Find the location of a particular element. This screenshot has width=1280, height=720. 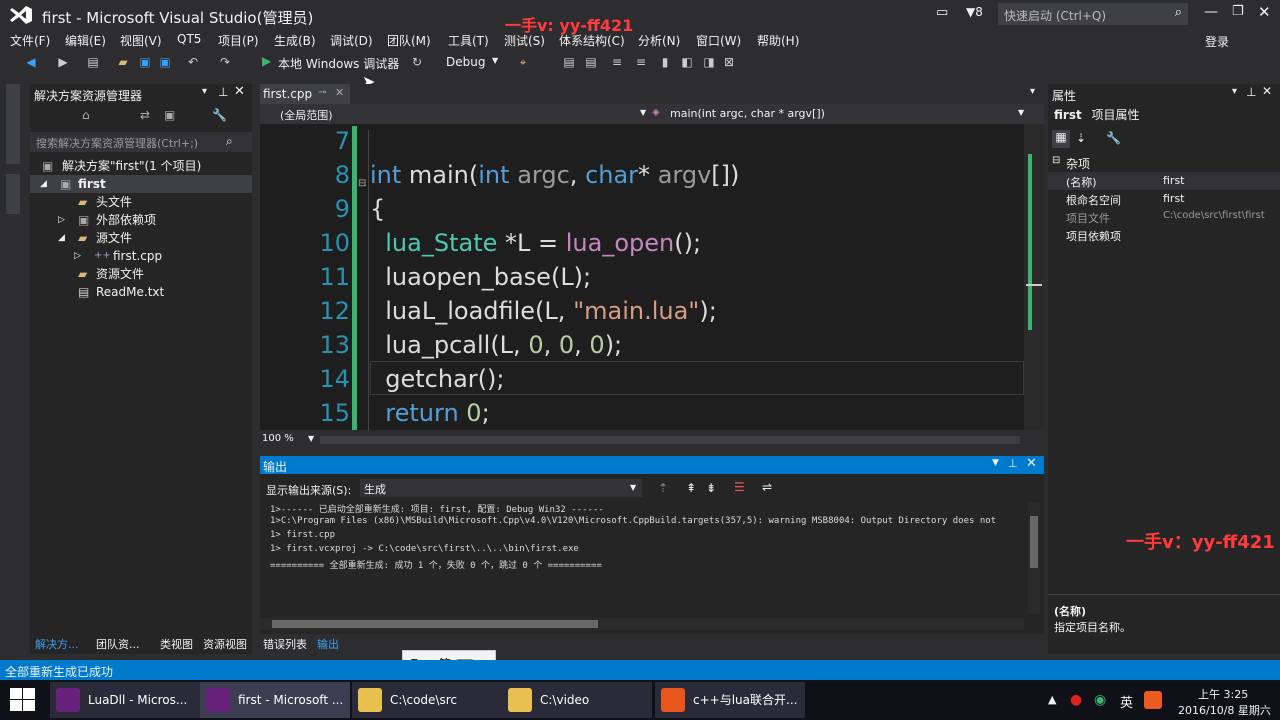

uncomment-icon: ▤ is located at coordinates (591, 62).